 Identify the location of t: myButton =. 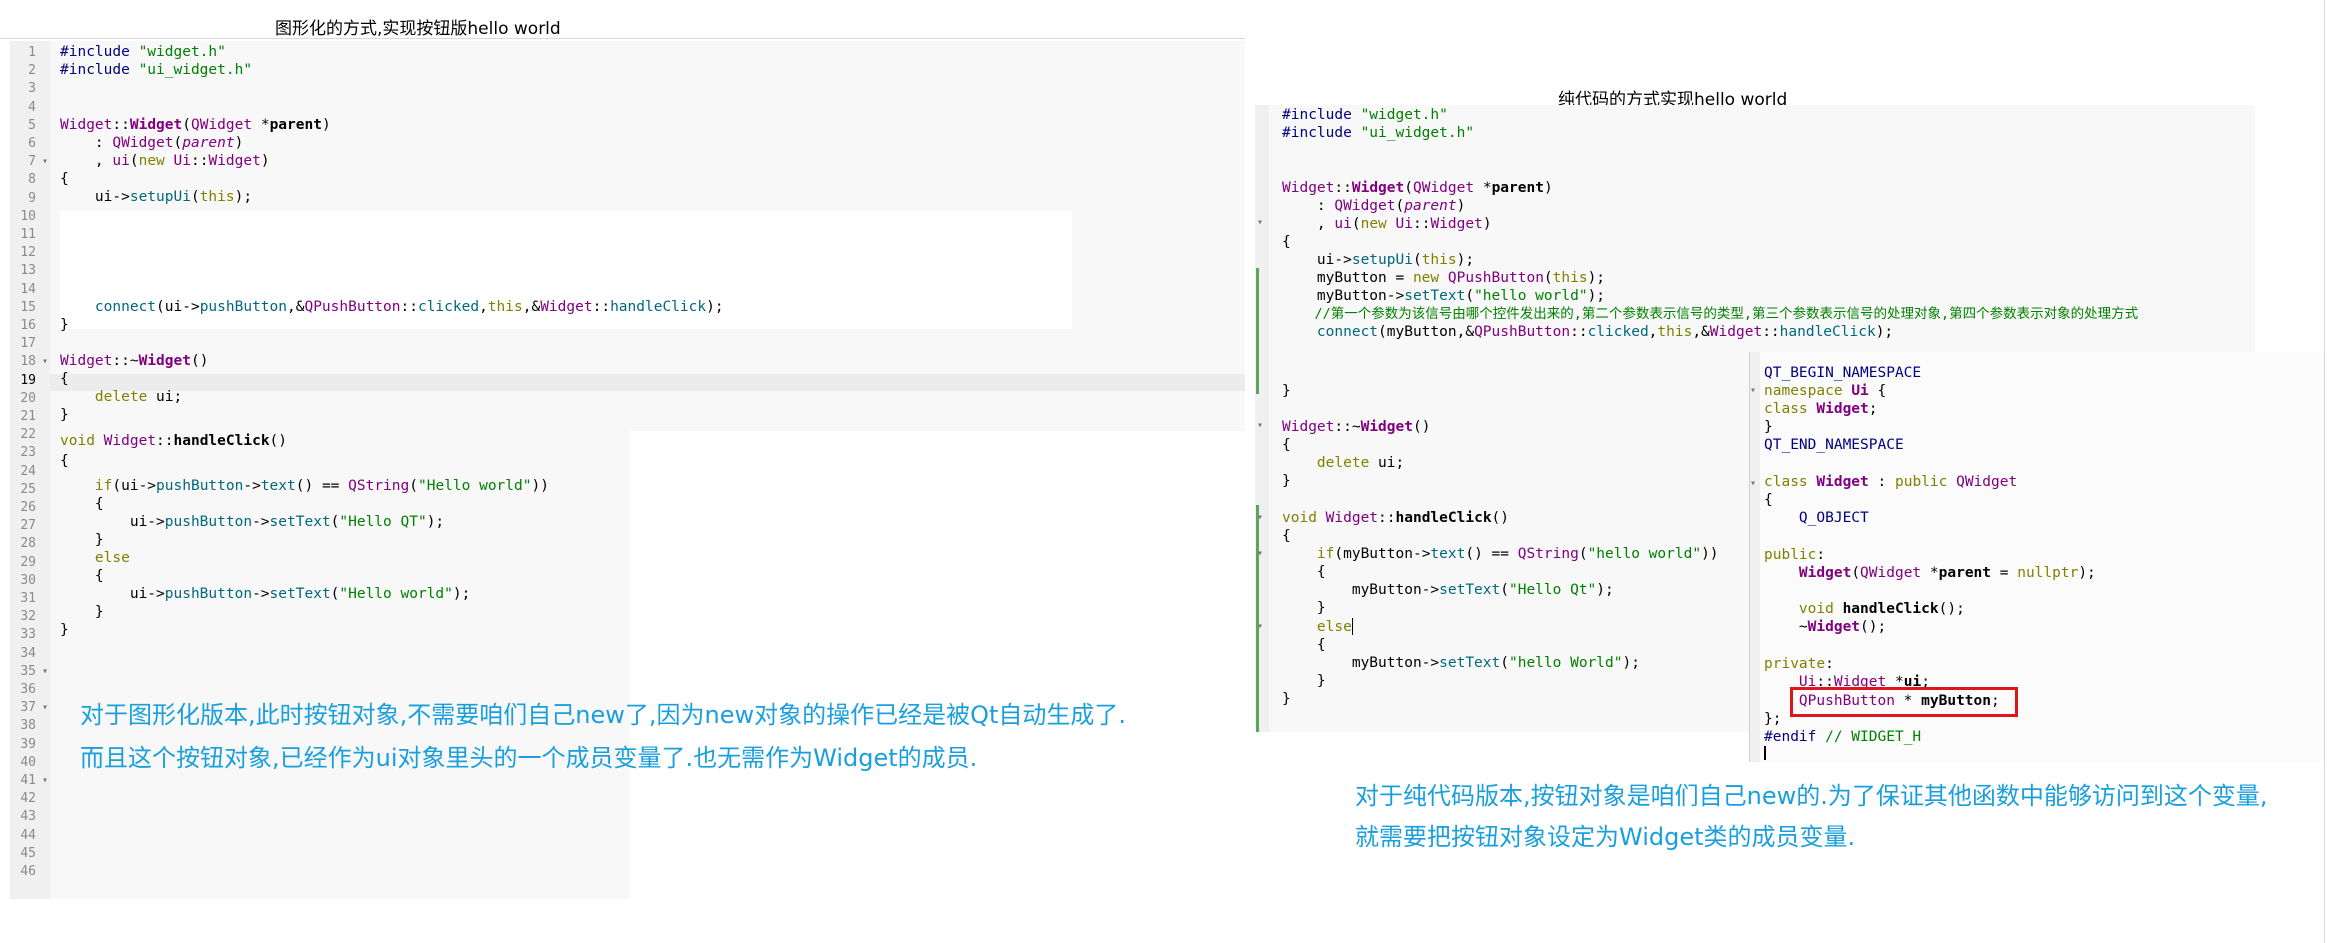
(1347, 278).